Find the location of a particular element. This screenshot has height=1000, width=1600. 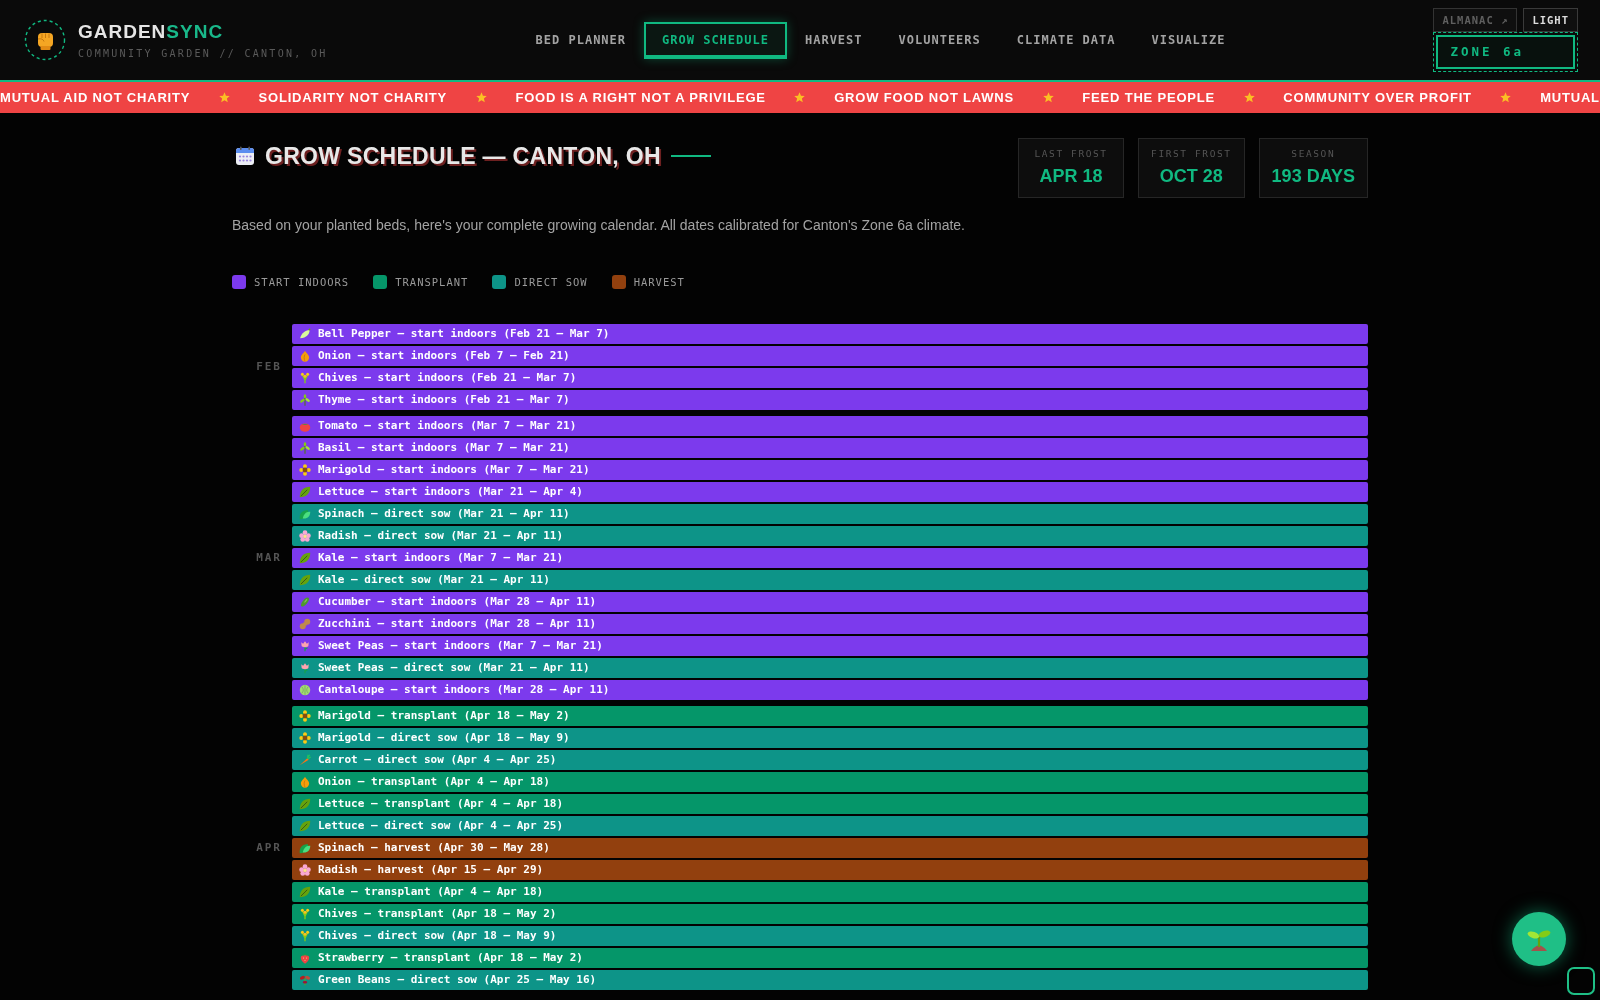

schedule-label: Sweet Peas — direct sow (Mar 21 — Apr 11) is located at coordinates (454, 668).